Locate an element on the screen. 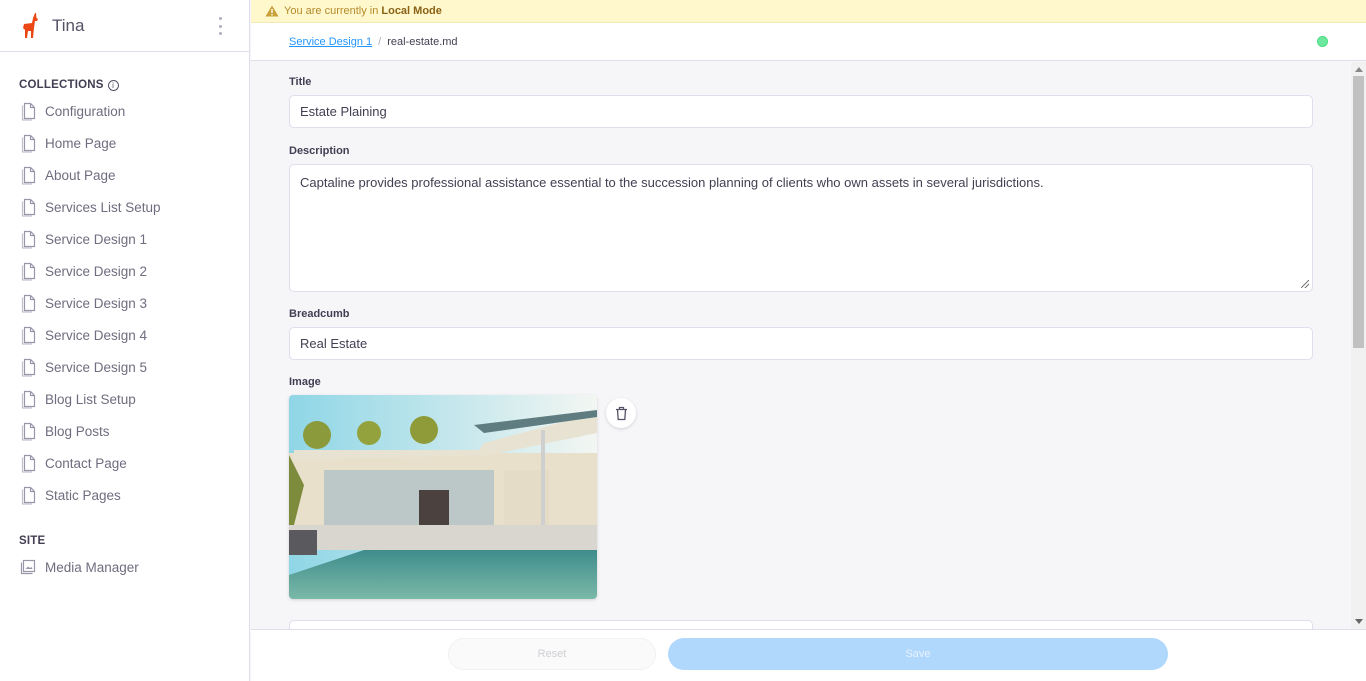 This screenshot has width=1366, height=681. sidebar-item-blog-list-setup: Blog List Setup is located at coordinates (124, 399).